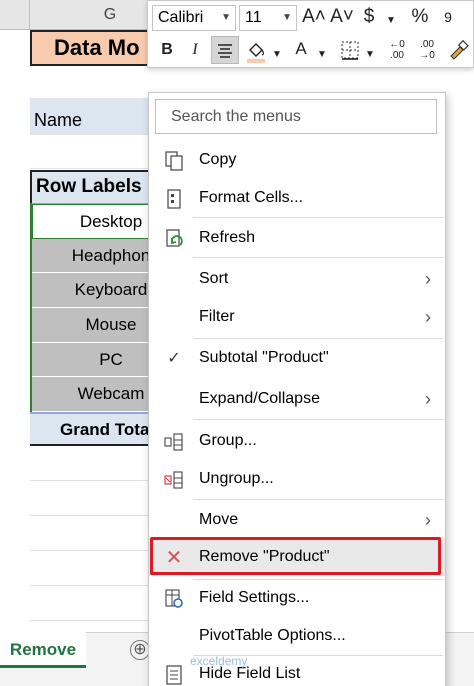 The image size is (474, 686). I want to click on watermark: exceldemy, so click(219, 661).